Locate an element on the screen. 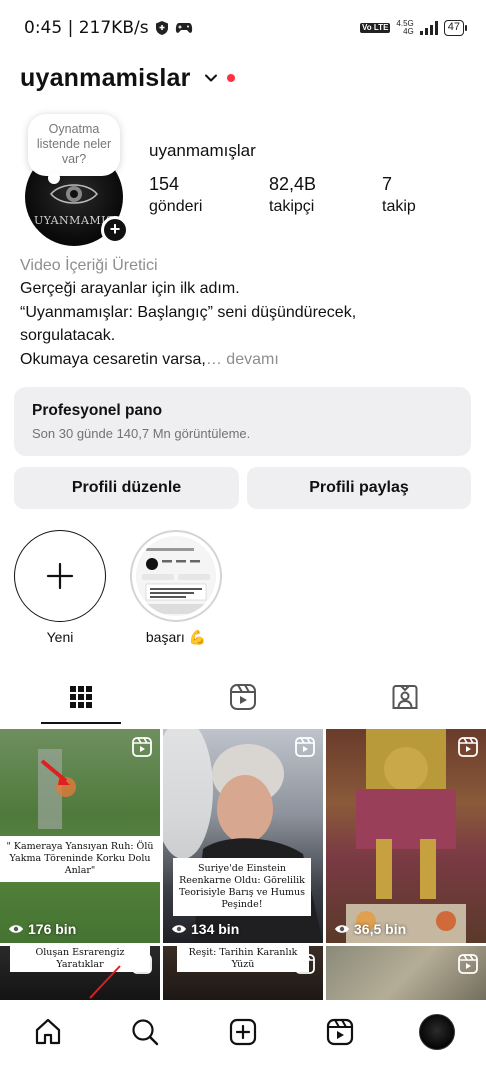 The height and width of the screenshot is (1080, 486). add-story-icon: + is located at coordinates (115, 230).